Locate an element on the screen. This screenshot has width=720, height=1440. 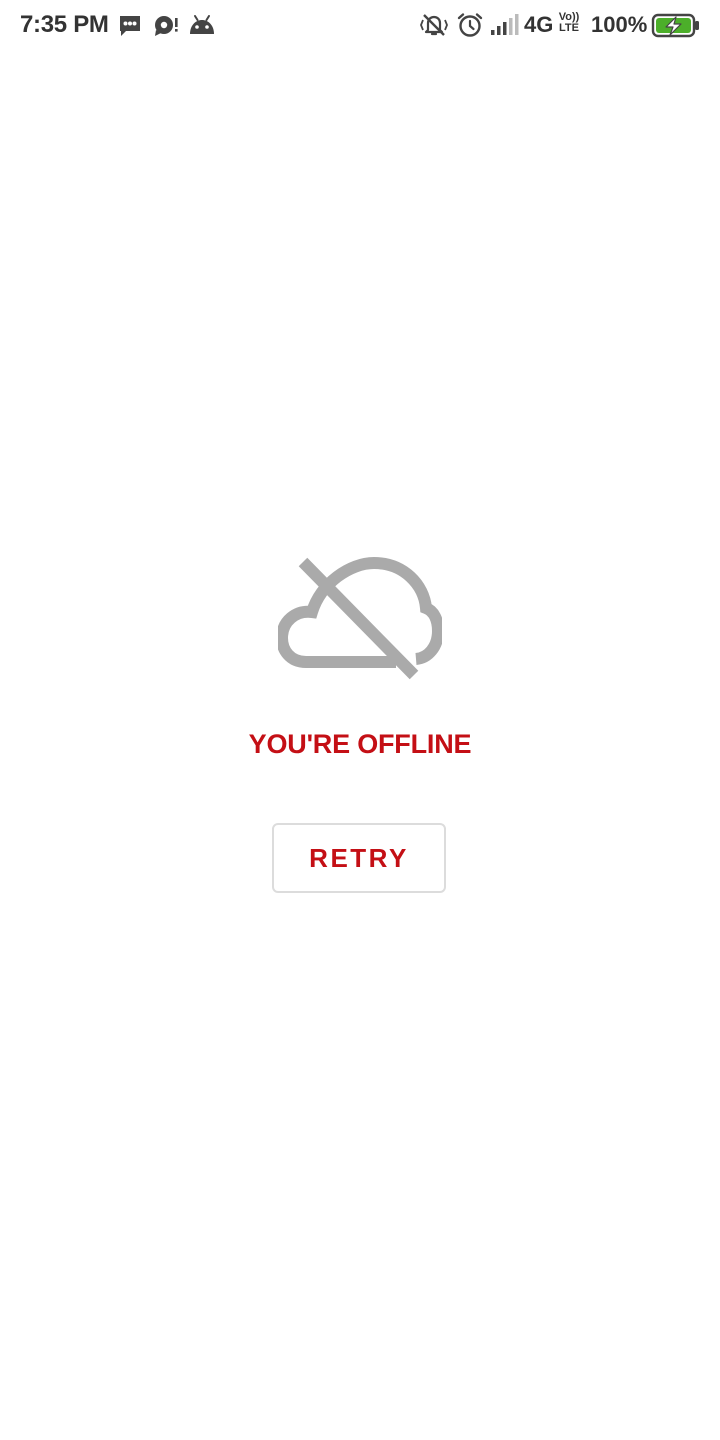
battery-percent: 100% is located at coordinates (619, 24).